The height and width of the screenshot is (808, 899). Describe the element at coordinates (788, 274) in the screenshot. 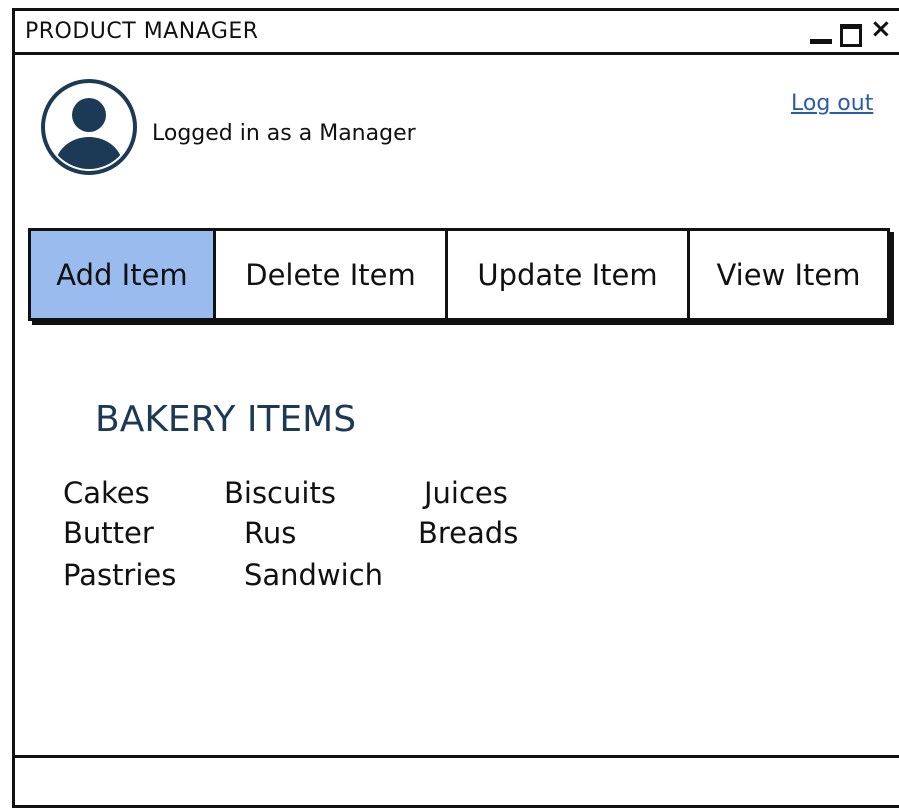

I see `tab-view-item: View Item` at that location.